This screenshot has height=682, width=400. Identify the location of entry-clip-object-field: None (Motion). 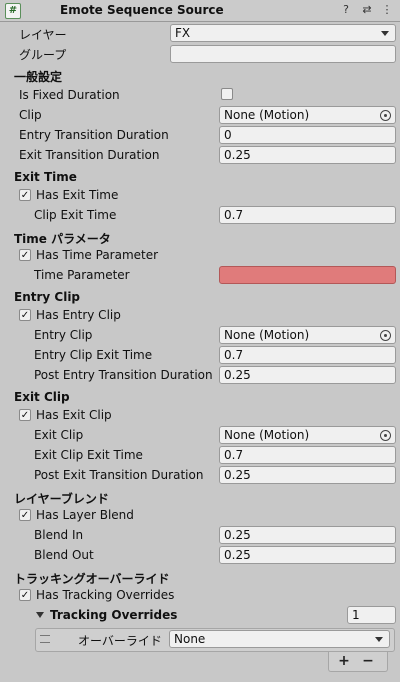
(307, 335).